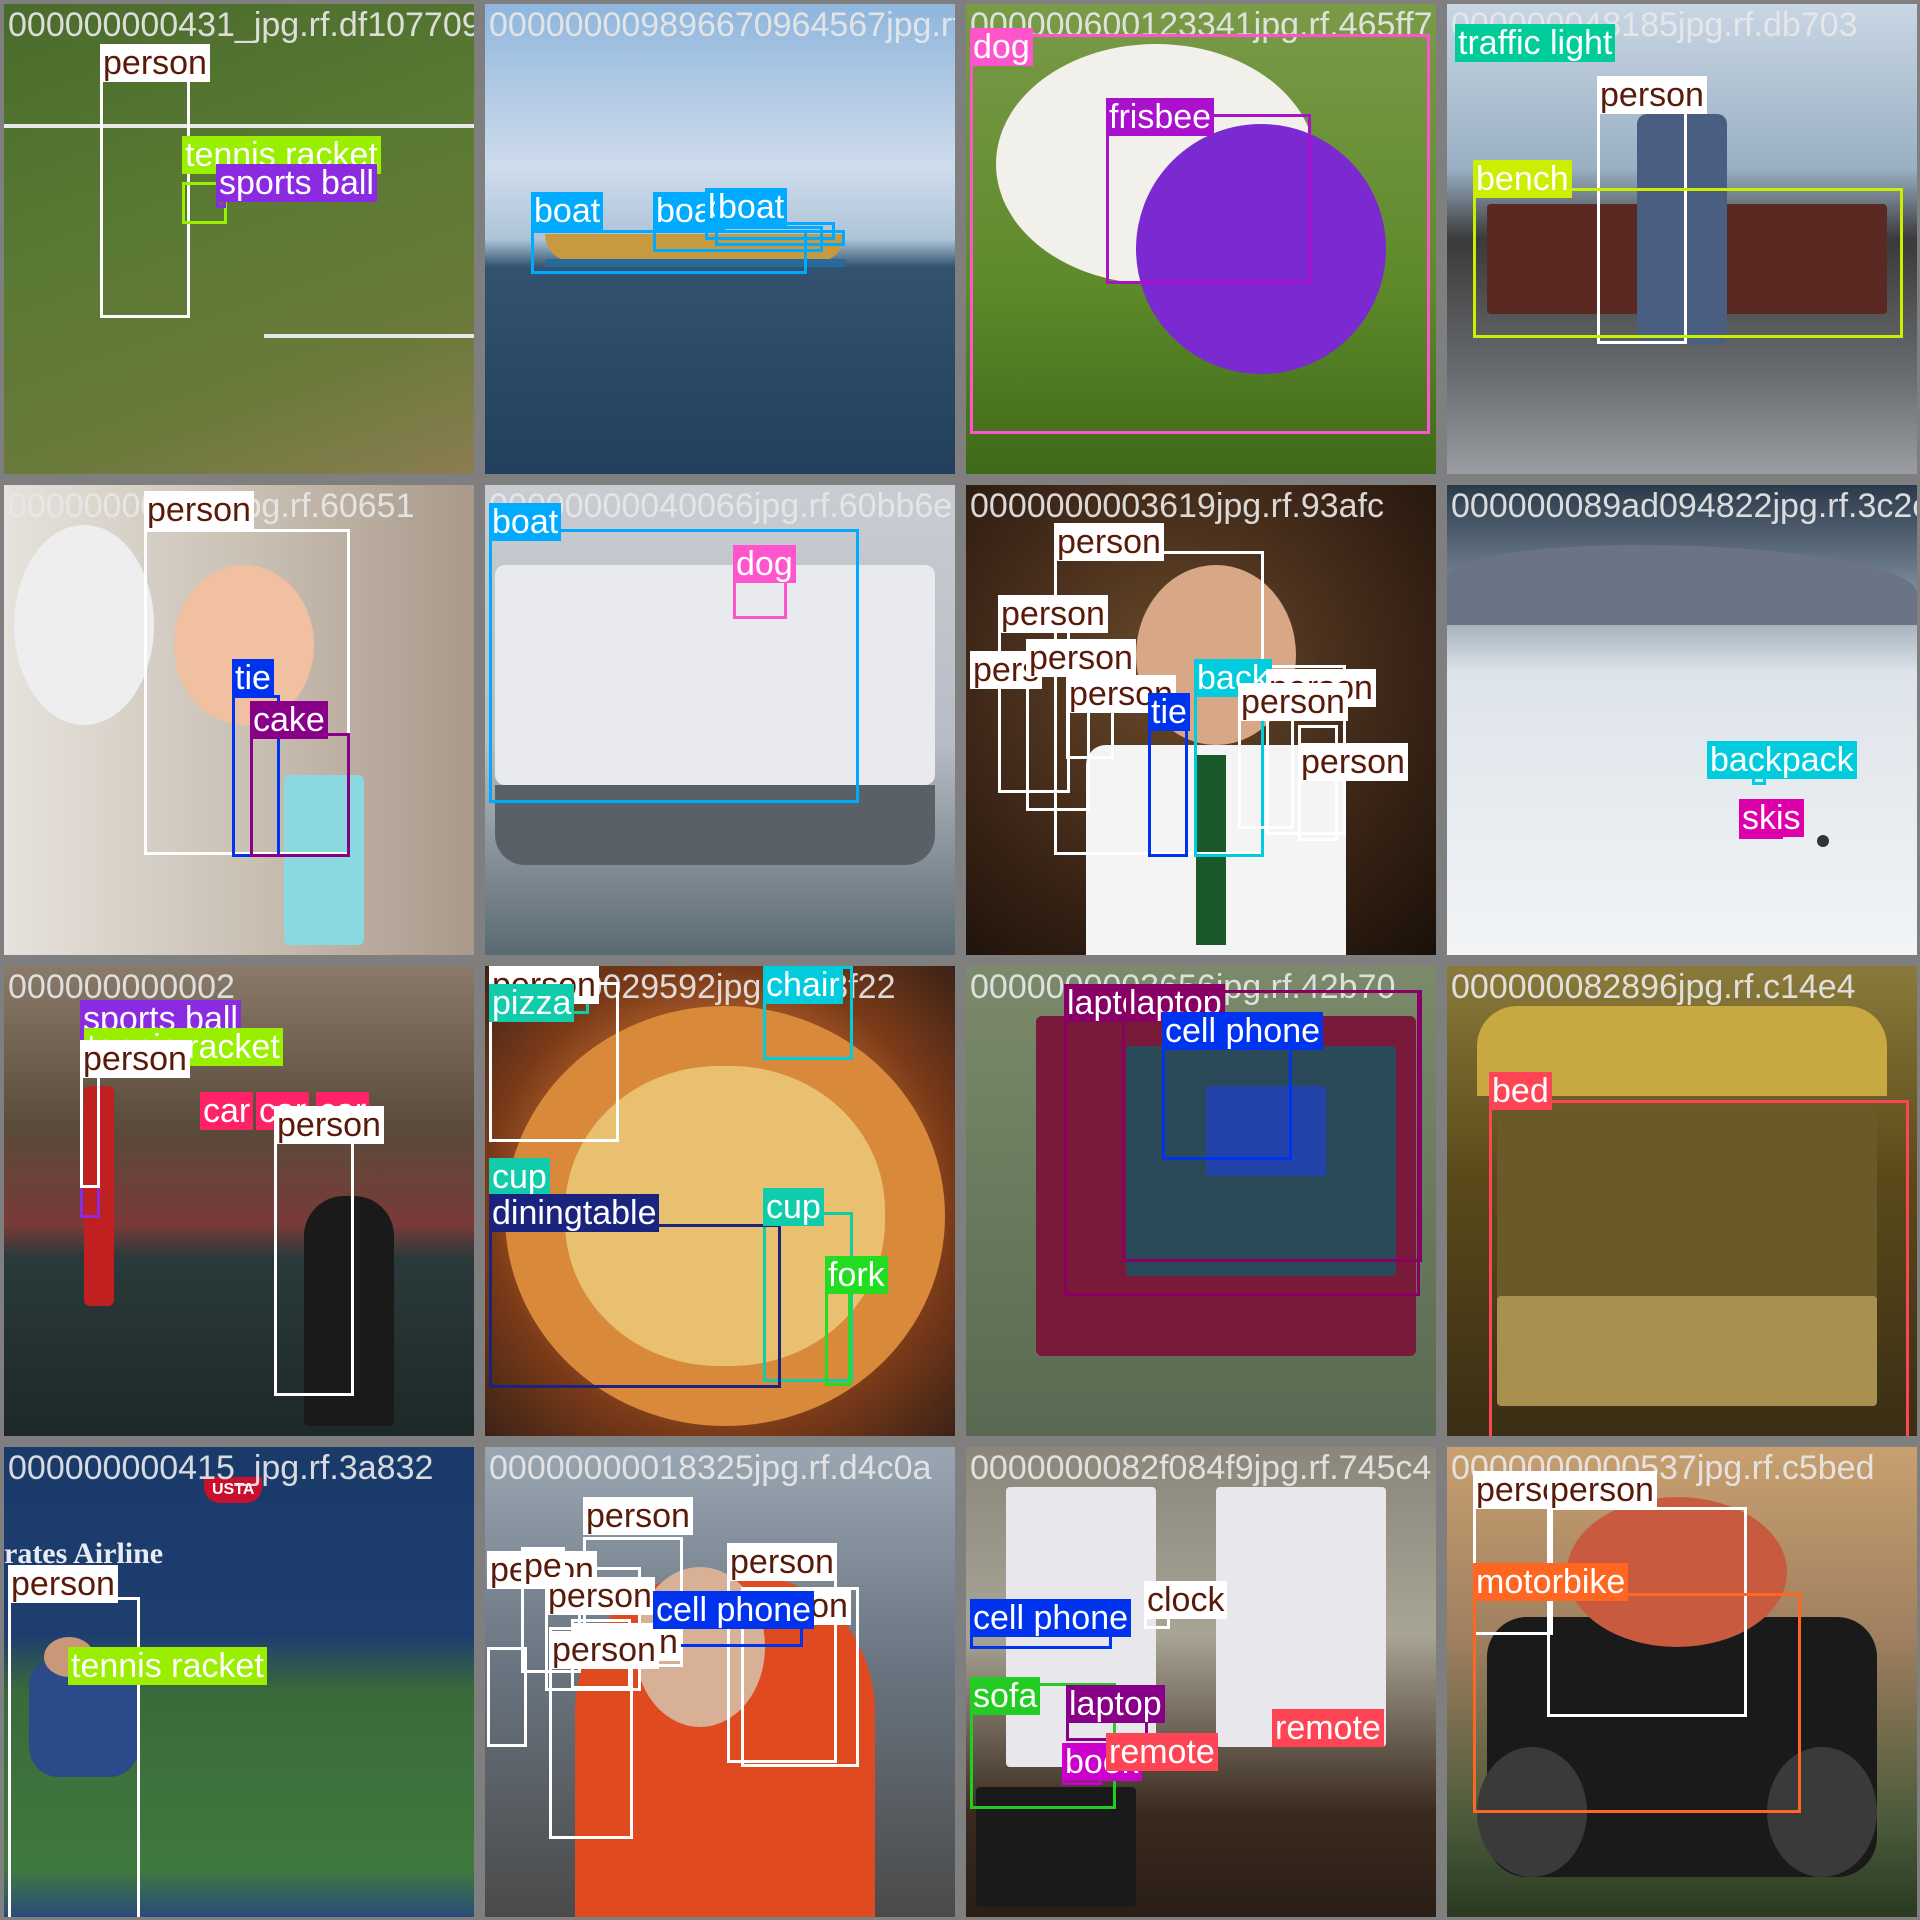 This screenshot has width=1920, height=1920. What do you see at coordinates (300, 795) in the screenshot?
I see `bbox-cake` at bounding box center [300, 795].